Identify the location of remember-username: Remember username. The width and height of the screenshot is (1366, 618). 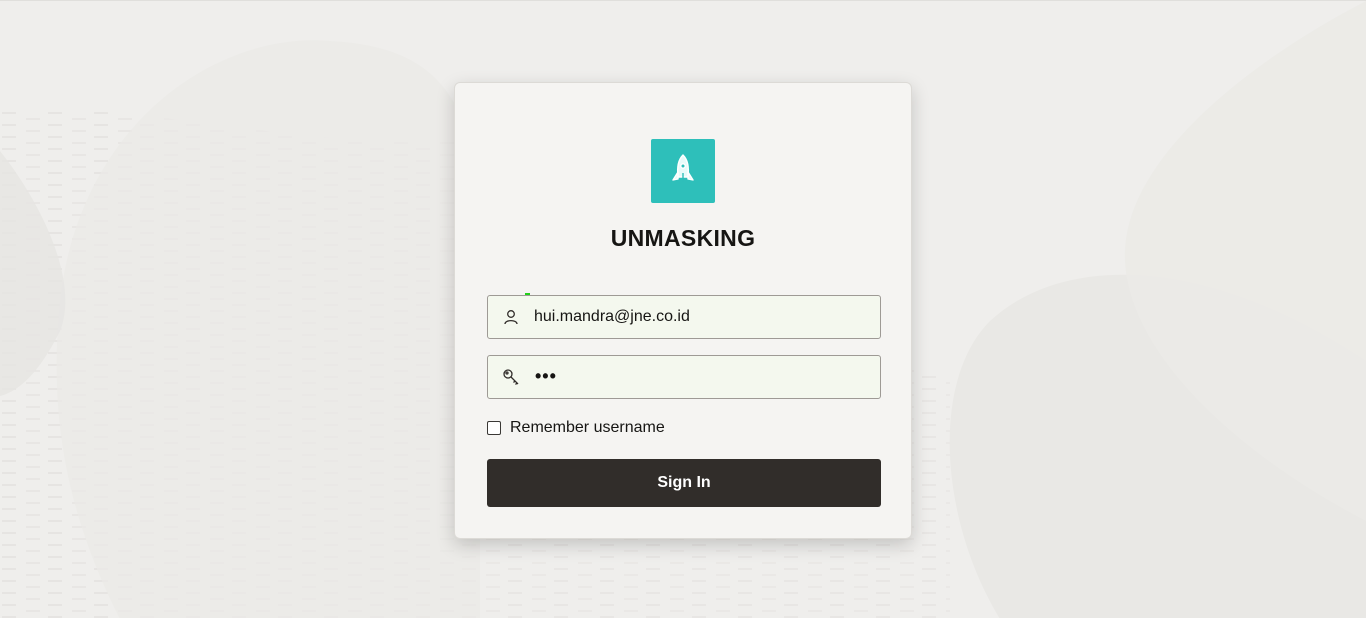
(576, 428).